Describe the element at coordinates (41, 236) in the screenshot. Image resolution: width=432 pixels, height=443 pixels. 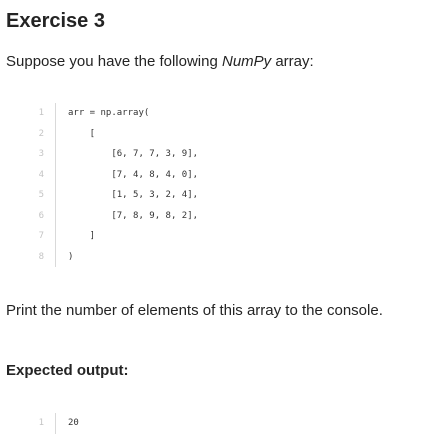
I see `line-number: 7` at that location.